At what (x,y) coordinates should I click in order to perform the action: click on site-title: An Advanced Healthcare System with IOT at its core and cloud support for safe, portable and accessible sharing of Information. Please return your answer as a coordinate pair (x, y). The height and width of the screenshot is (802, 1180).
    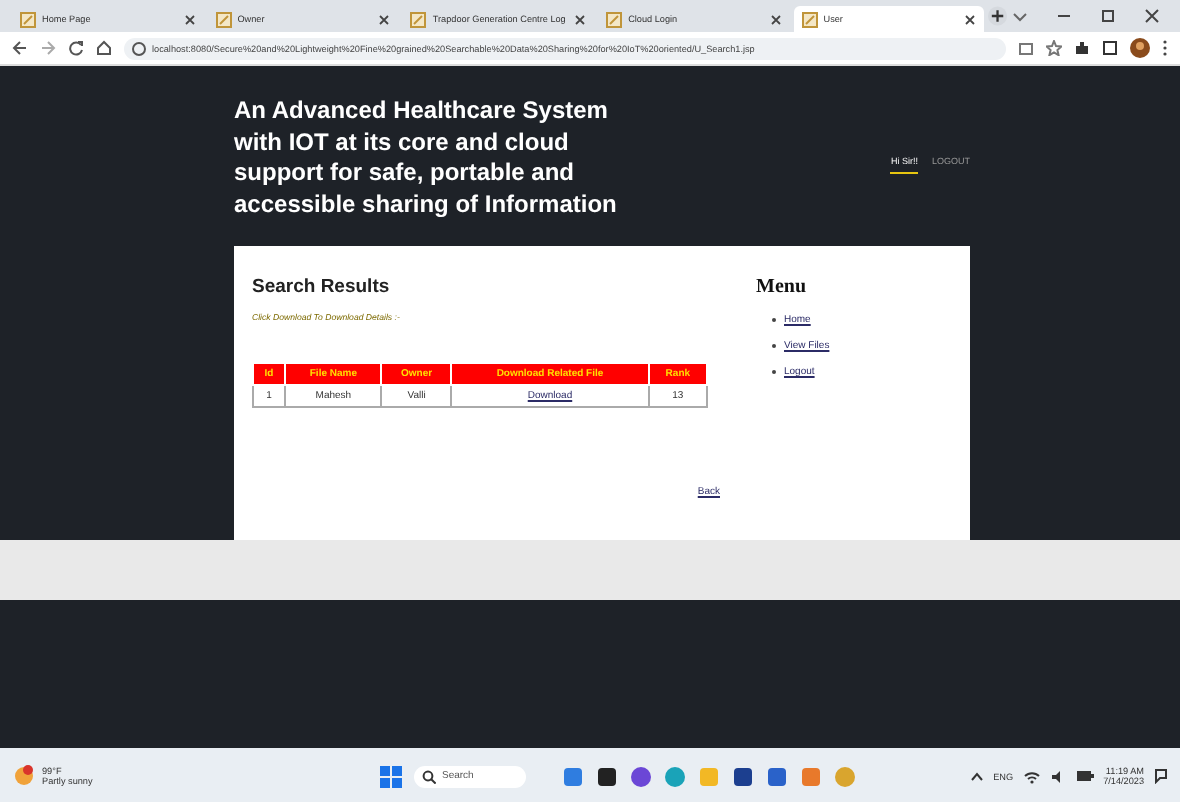
    Looking at the image, I should click on (426, 158).